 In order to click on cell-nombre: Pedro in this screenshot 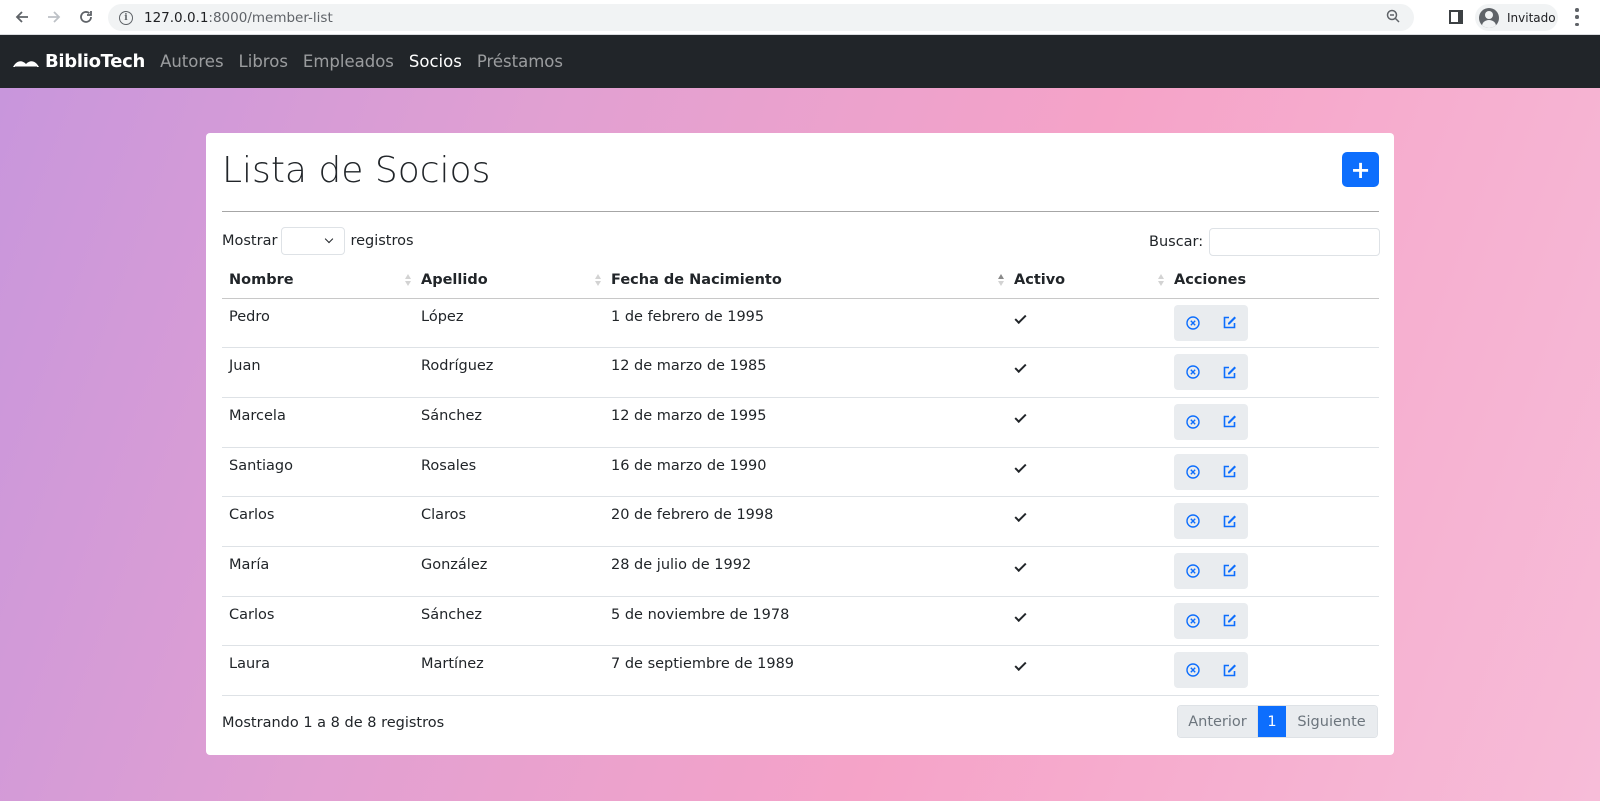, I will do `click(318, 323)`.